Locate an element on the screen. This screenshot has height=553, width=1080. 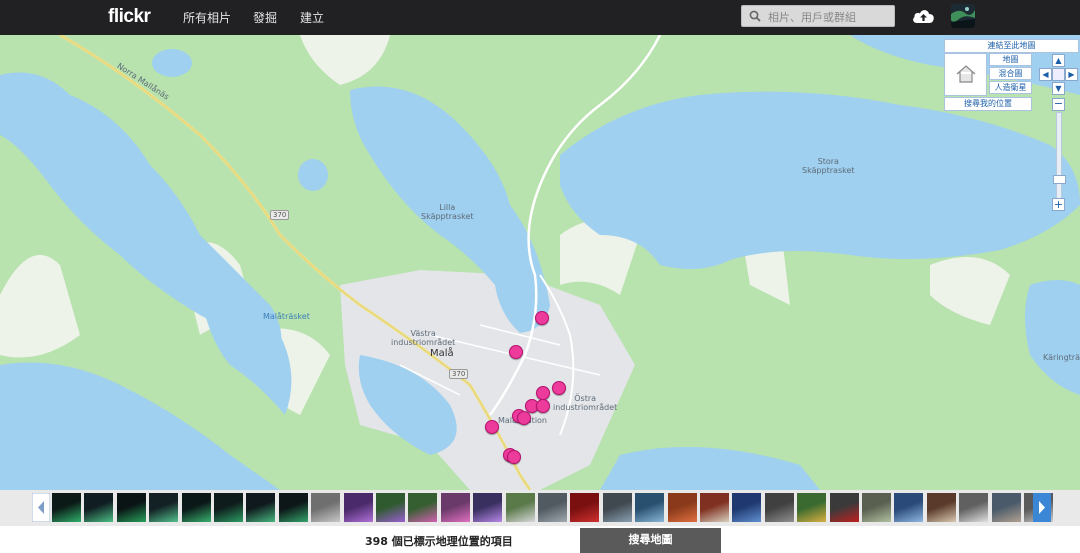
chevron-down-icon: ▼ is located at coordinates (1058, 88).